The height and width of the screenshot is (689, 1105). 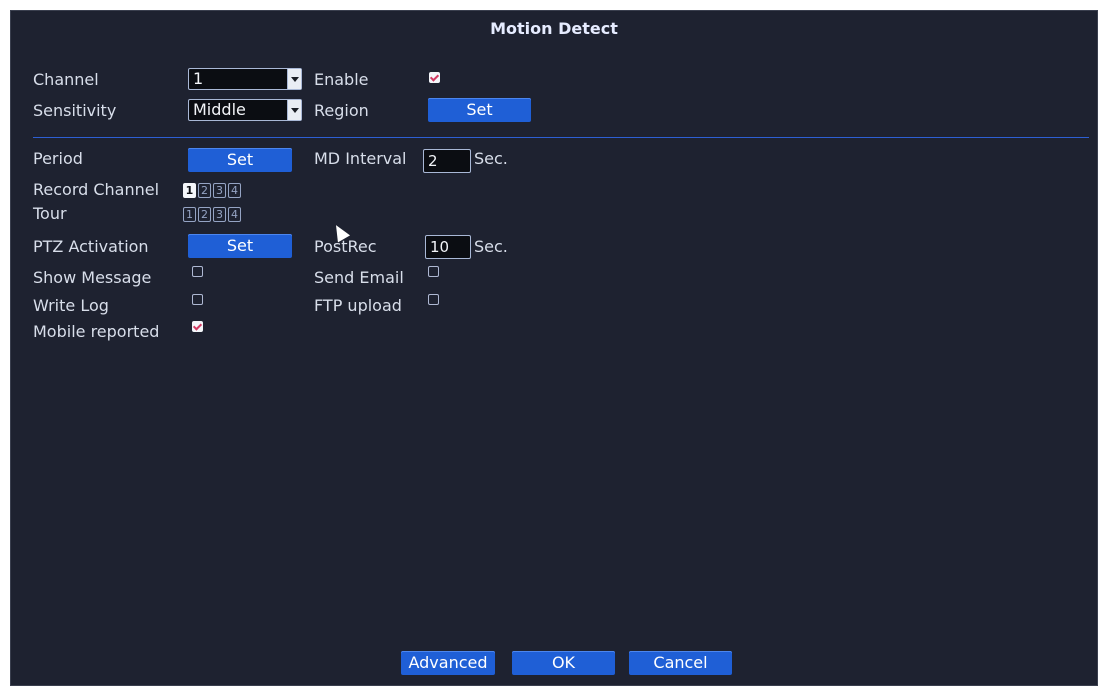 I want to click on send-email-checkbox, so click(x=433, y=271).